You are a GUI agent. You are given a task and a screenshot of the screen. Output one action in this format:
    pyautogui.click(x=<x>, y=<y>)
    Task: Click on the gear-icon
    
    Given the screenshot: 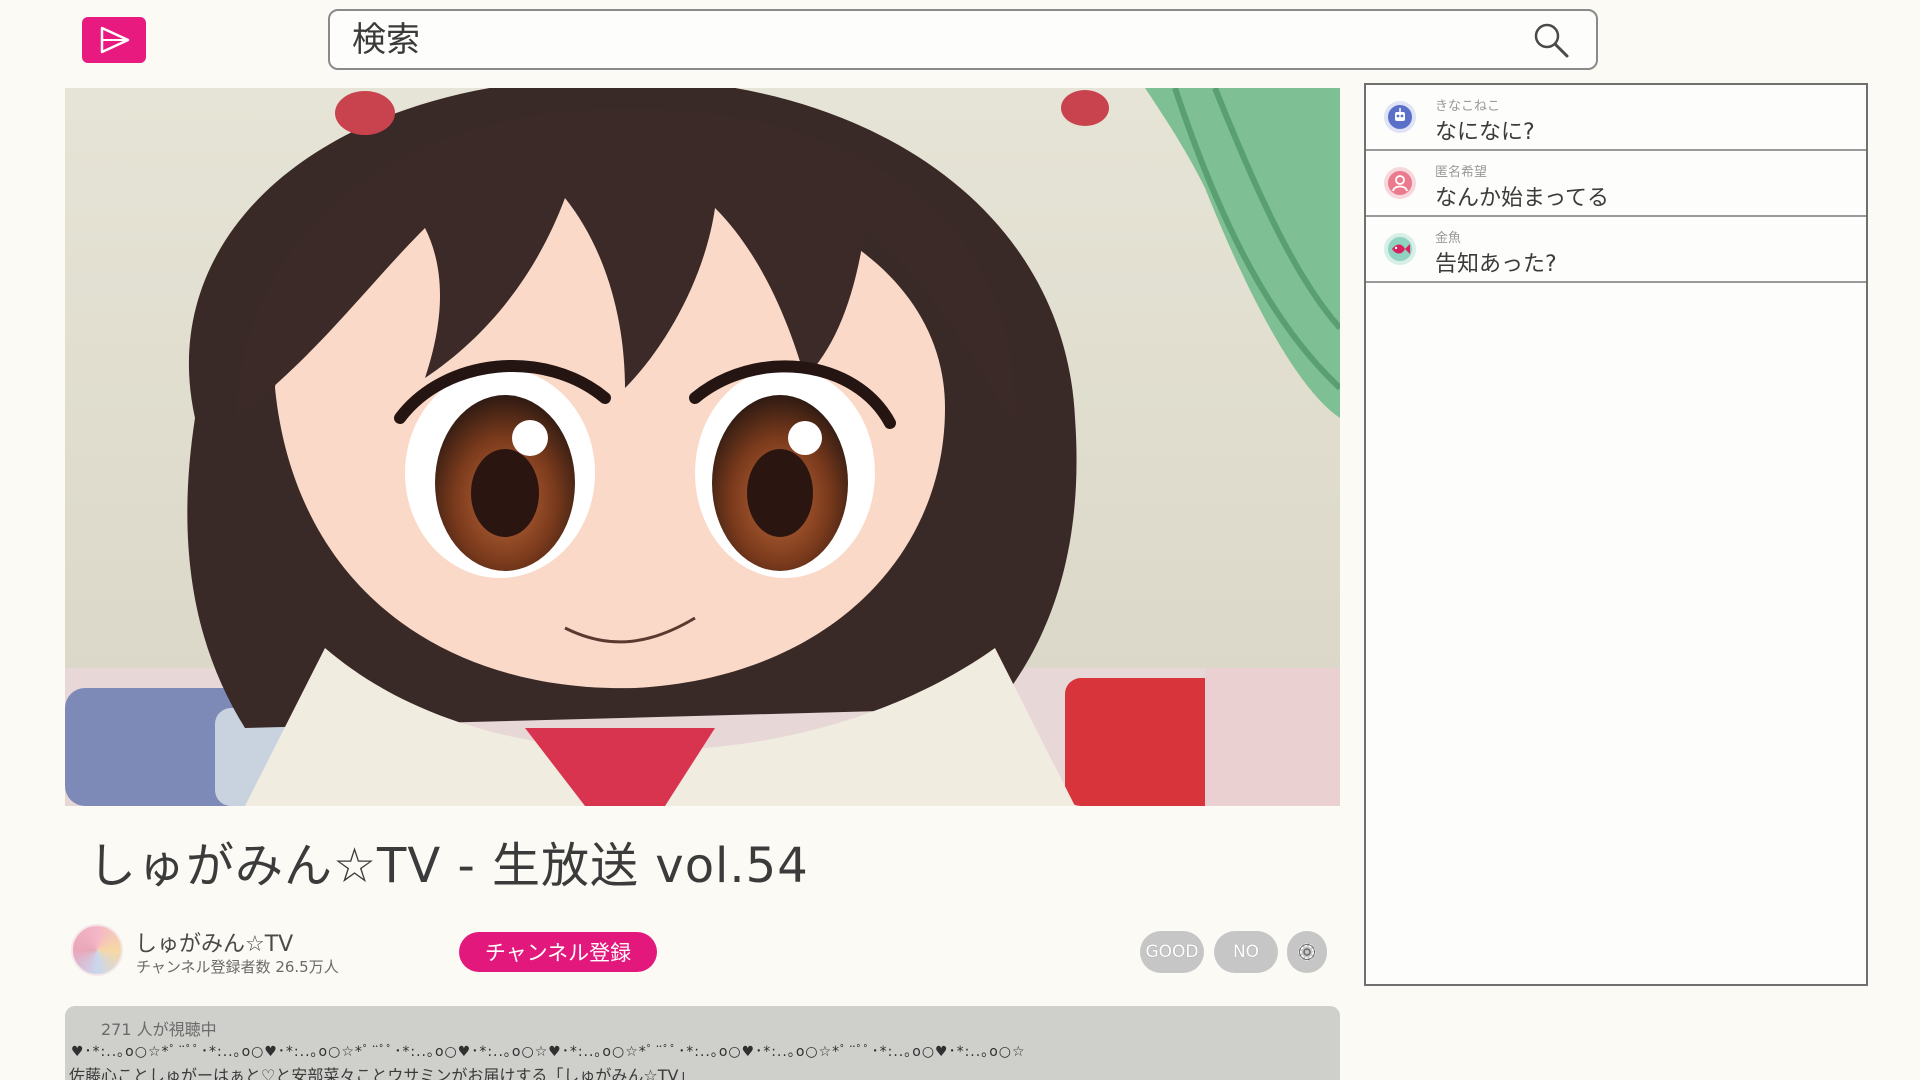 What is the action you would take?
    pyautogui.click(x=1307, y=952)
    